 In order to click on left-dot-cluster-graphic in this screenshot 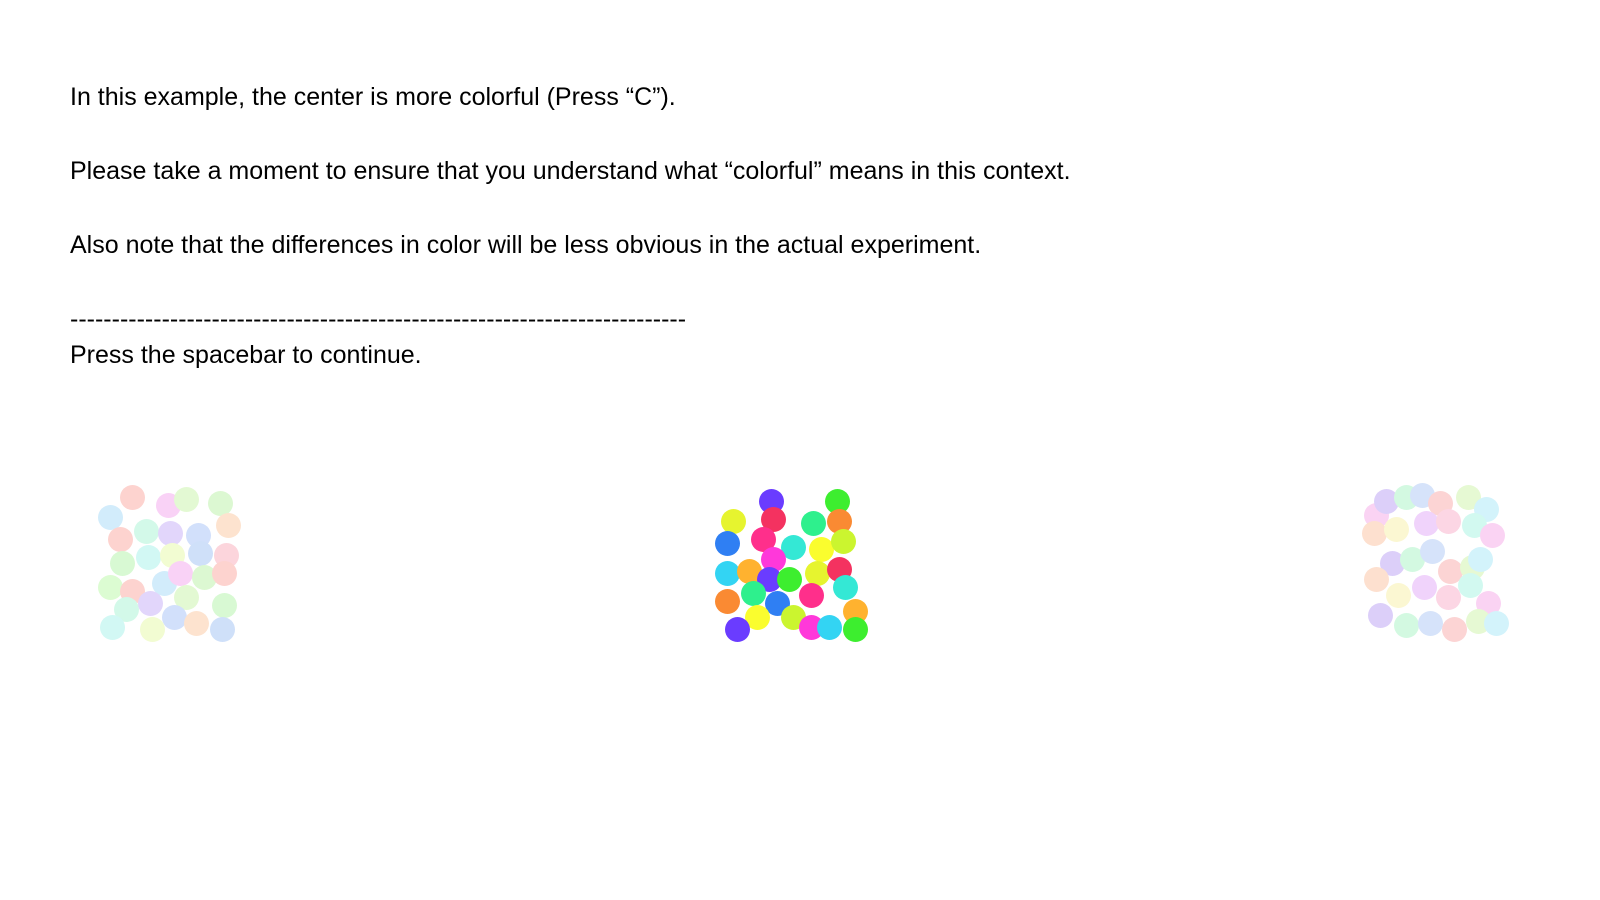, I will do `click(169, 563)`.